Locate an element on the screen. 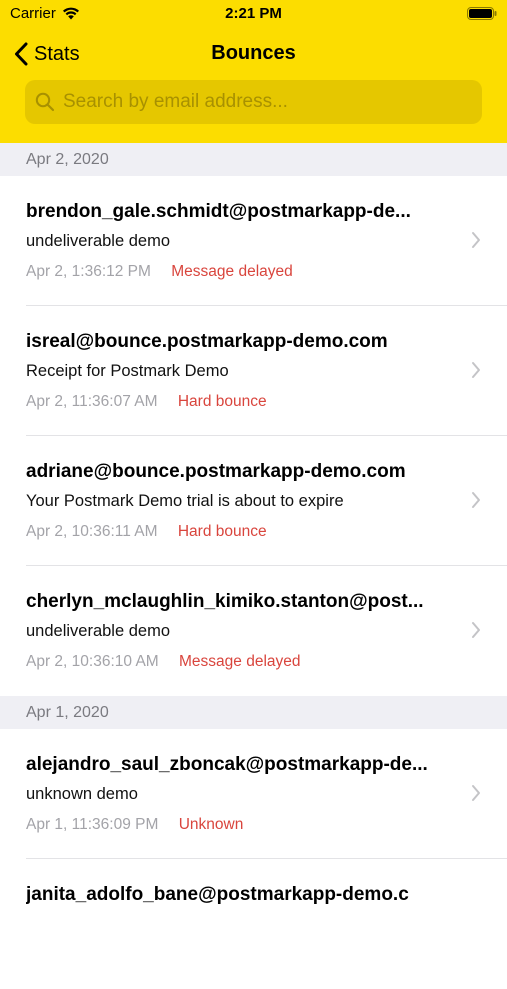 The height and width of the screenshot is (989, 507). bounce-email: isreal@bounce.postmarkapp-demo.com is located at coordinates (207, 341).